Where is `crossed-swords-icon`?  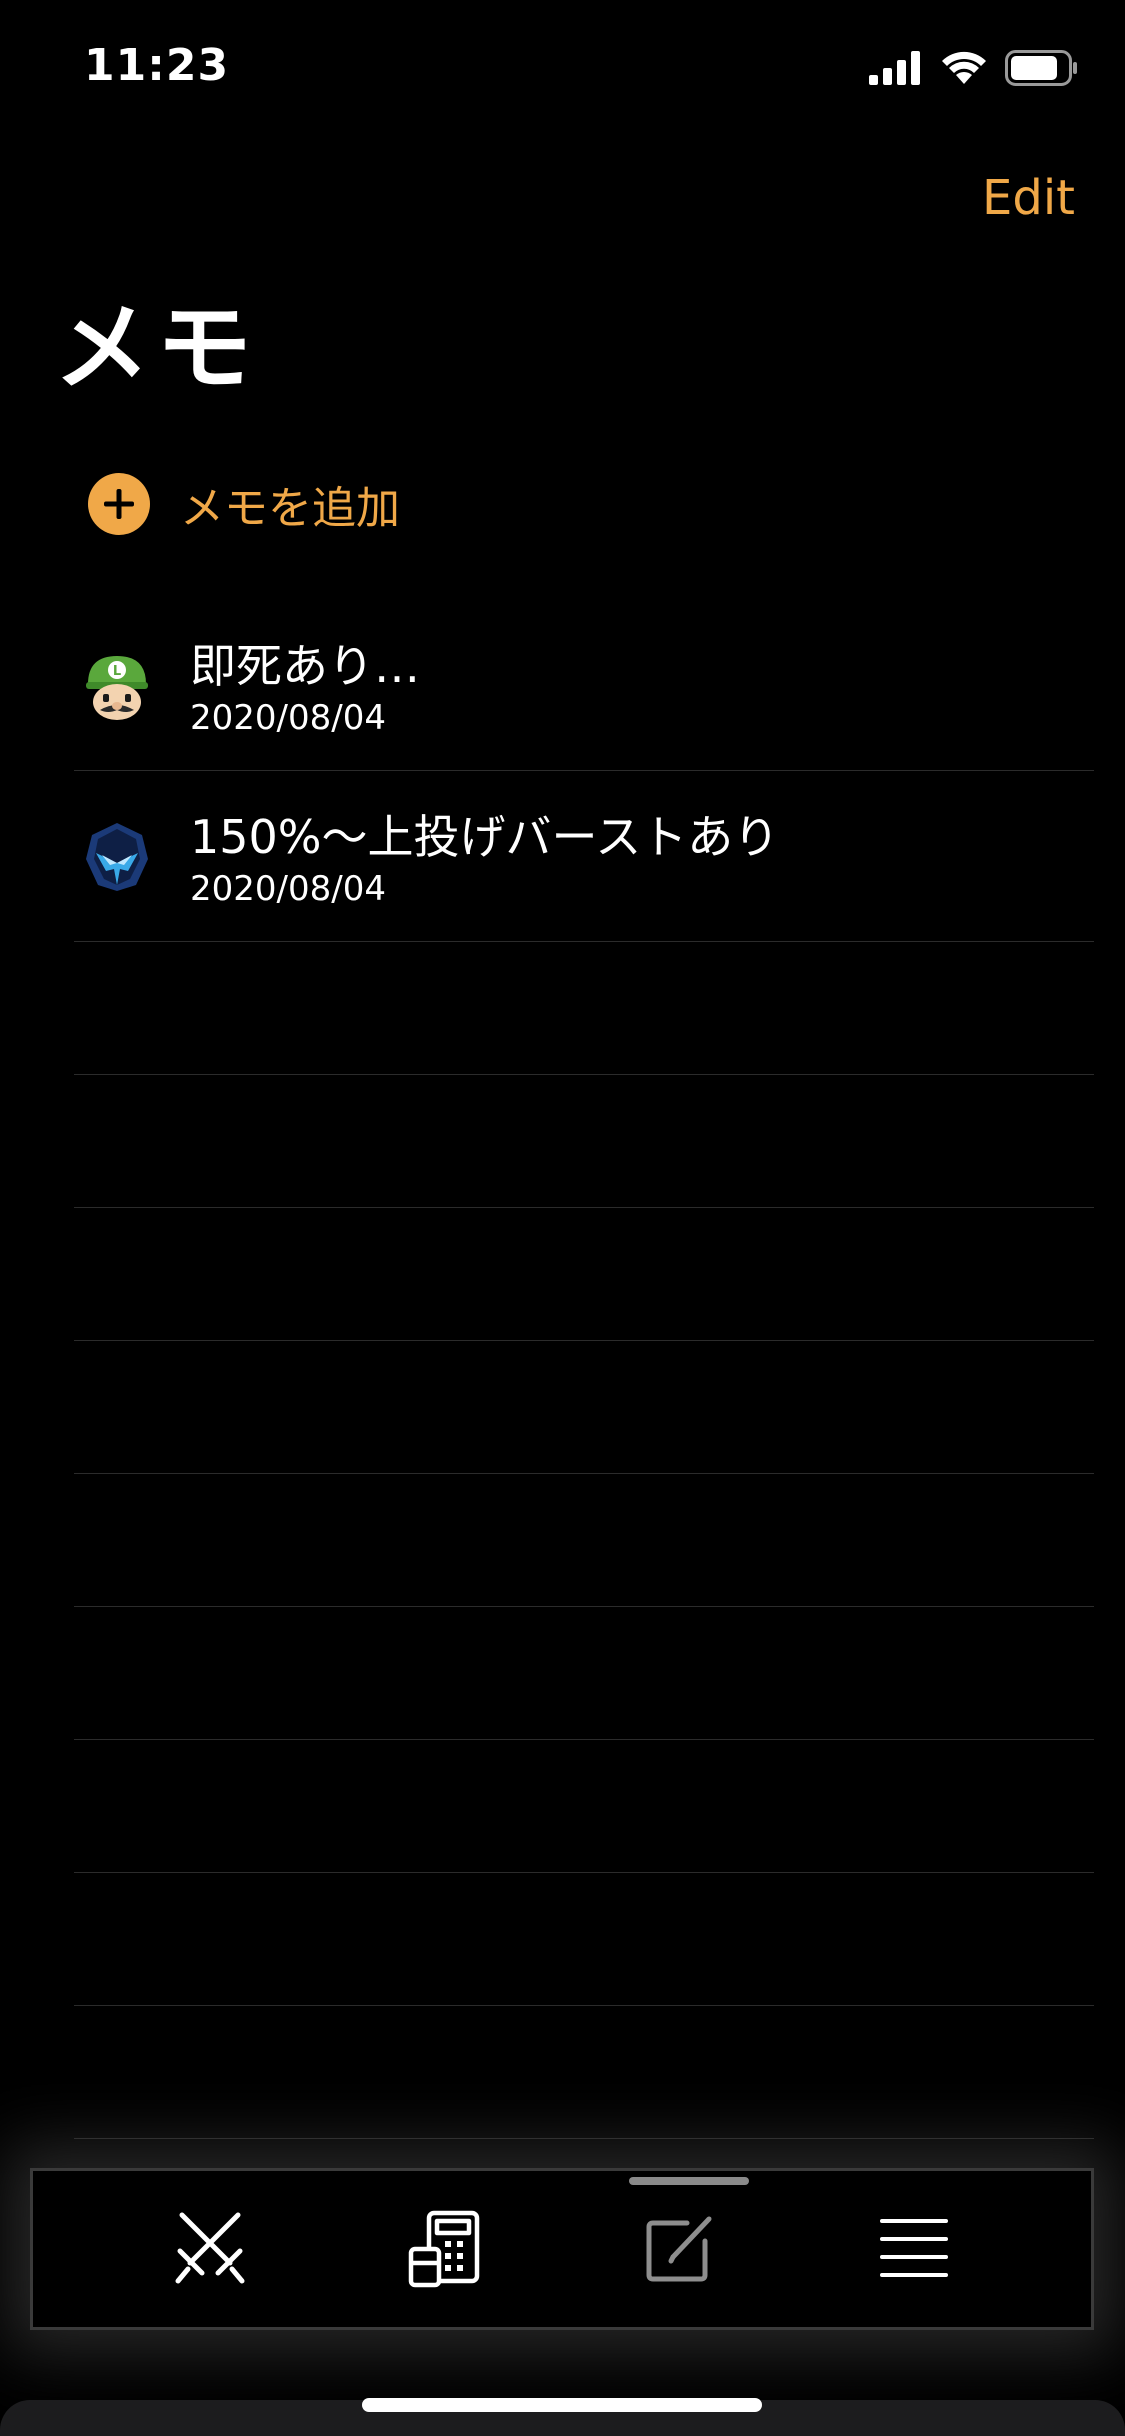
crossed-swords-icon is located at coordinates (210, 2248).